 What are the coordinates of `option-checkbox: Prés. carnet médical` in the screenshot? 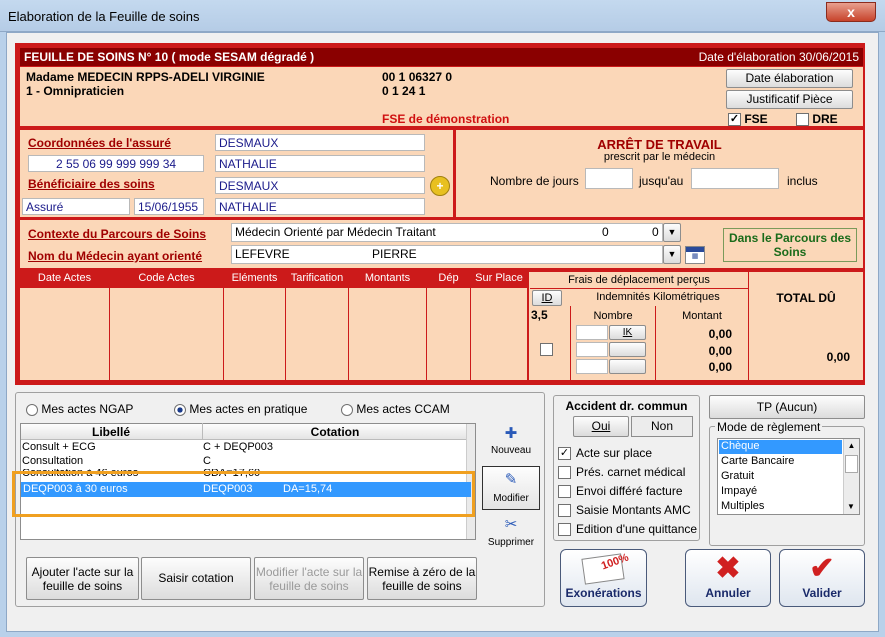 It's located at (621, 472).